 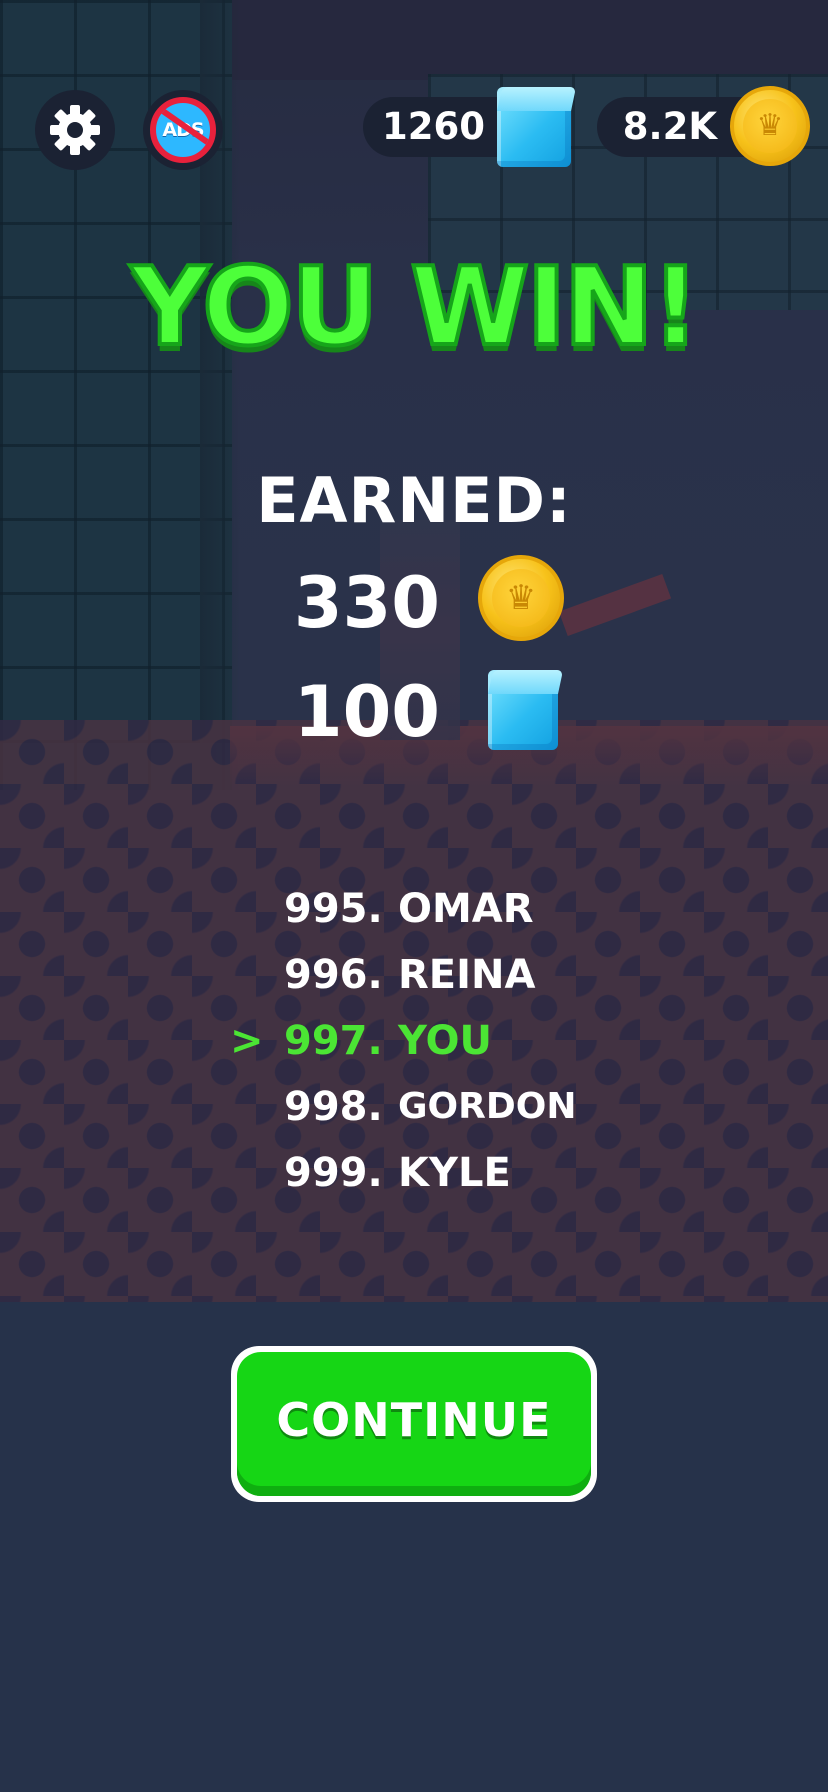 I want to click on continue-button-frame: CONTINUE, so click(x=414, y=1424).